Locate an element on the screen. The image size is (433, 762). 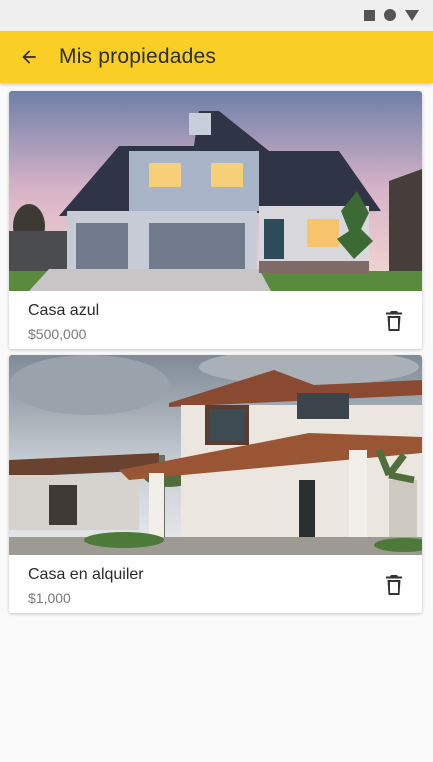
status-bar is located at coordinates (216, 15).